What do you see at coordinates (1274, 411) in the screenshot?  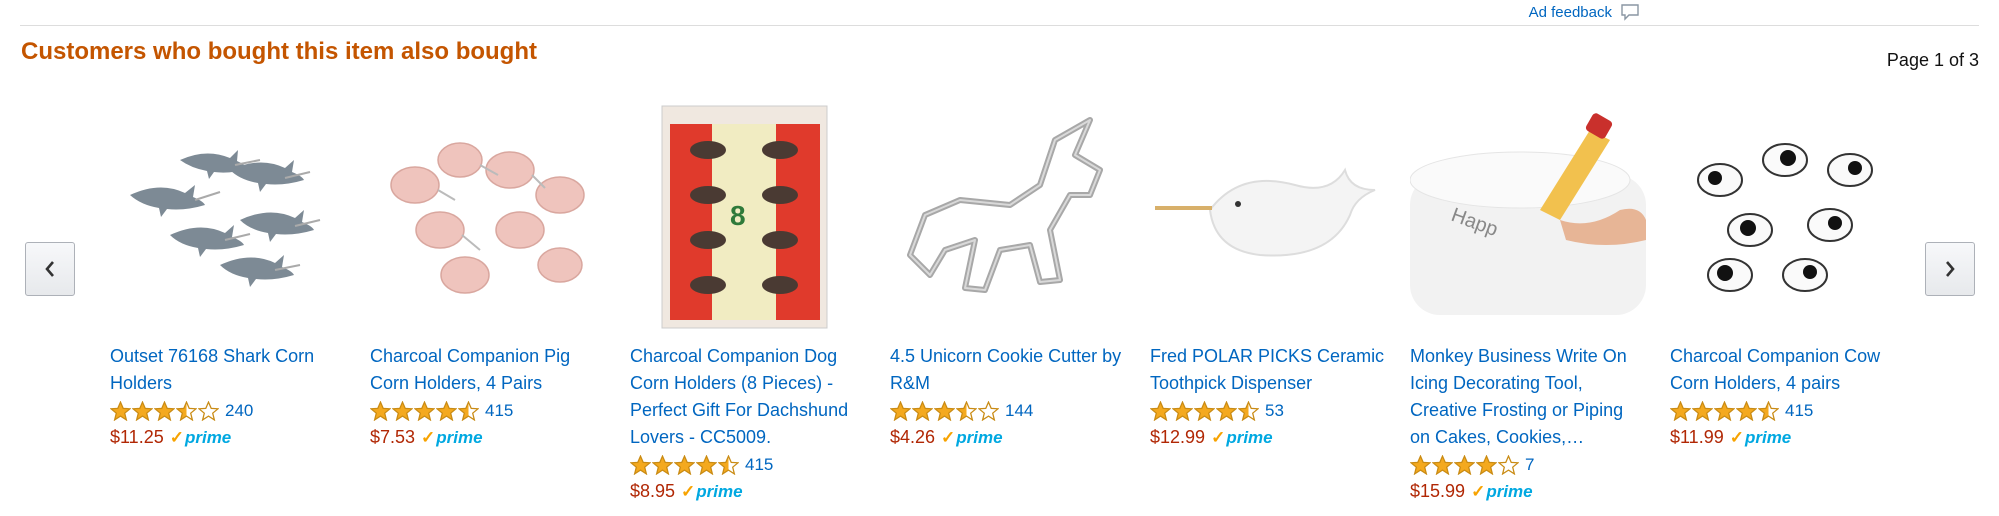 I see `review-count-link: 53` at bounding box center [1274, 411].